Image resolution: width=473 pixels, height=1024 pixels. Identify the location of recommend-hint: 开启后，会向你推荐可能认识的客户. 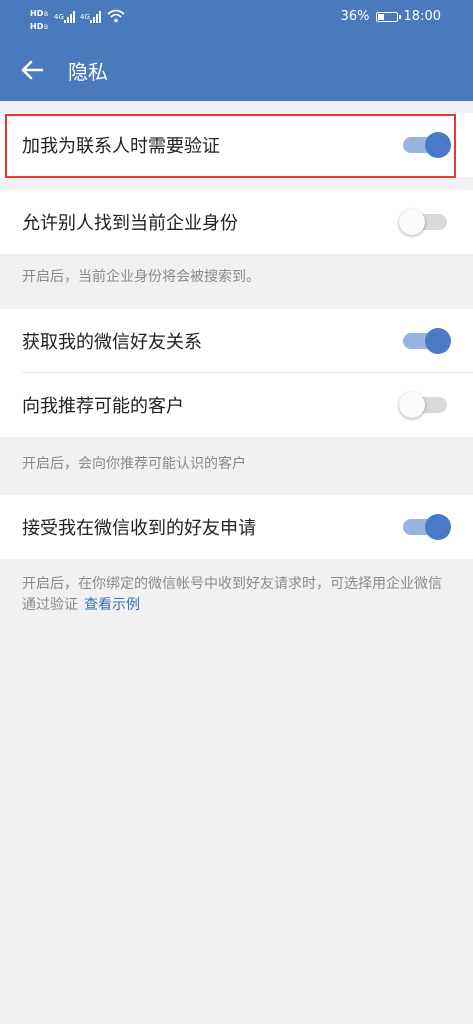
(134, 464).